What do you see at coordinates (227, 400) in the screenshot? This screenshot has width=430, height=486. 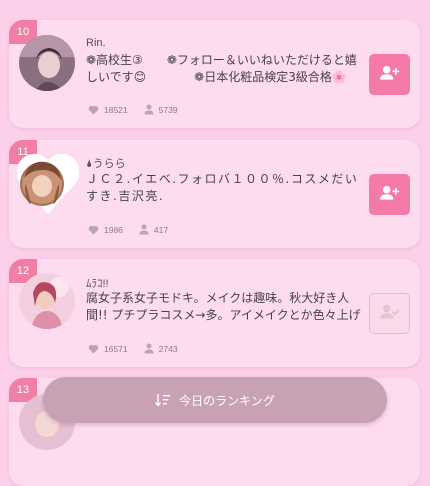 I see `todays-ranking-label: 今日のランキング` at bounding box center [227, 400].